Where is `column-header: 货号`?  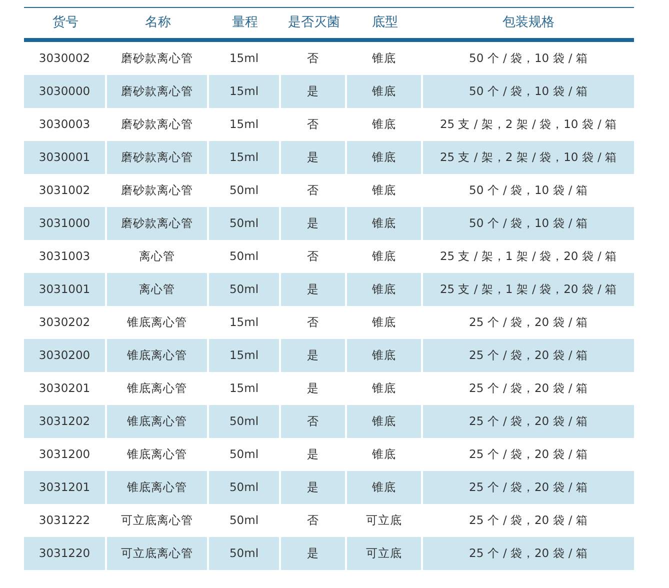
column-header: 货号 is located at coordinates (66, 23).